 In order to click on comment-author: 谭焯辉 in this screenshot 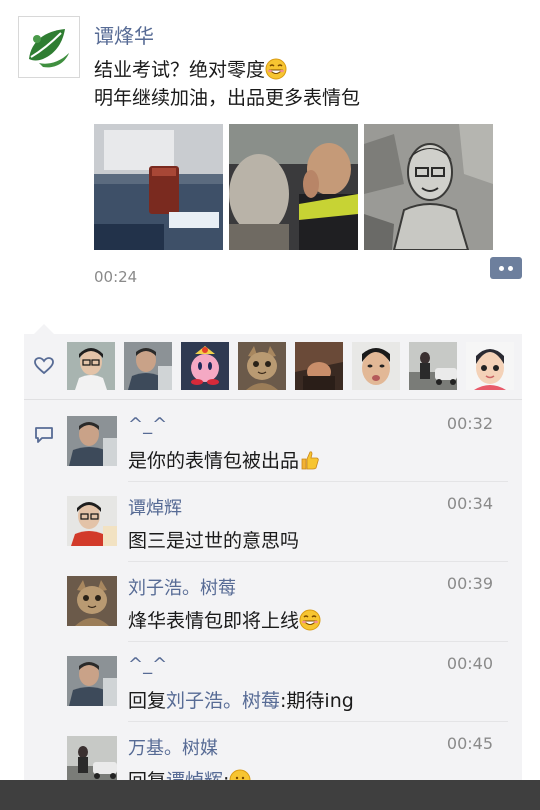, I will do `click(155, 507)`.